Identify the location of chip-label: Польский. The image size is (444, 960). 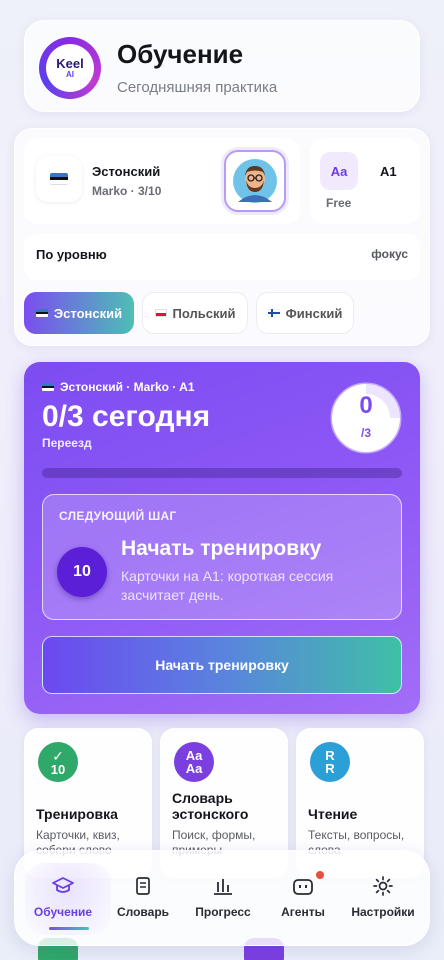
(204, 313).